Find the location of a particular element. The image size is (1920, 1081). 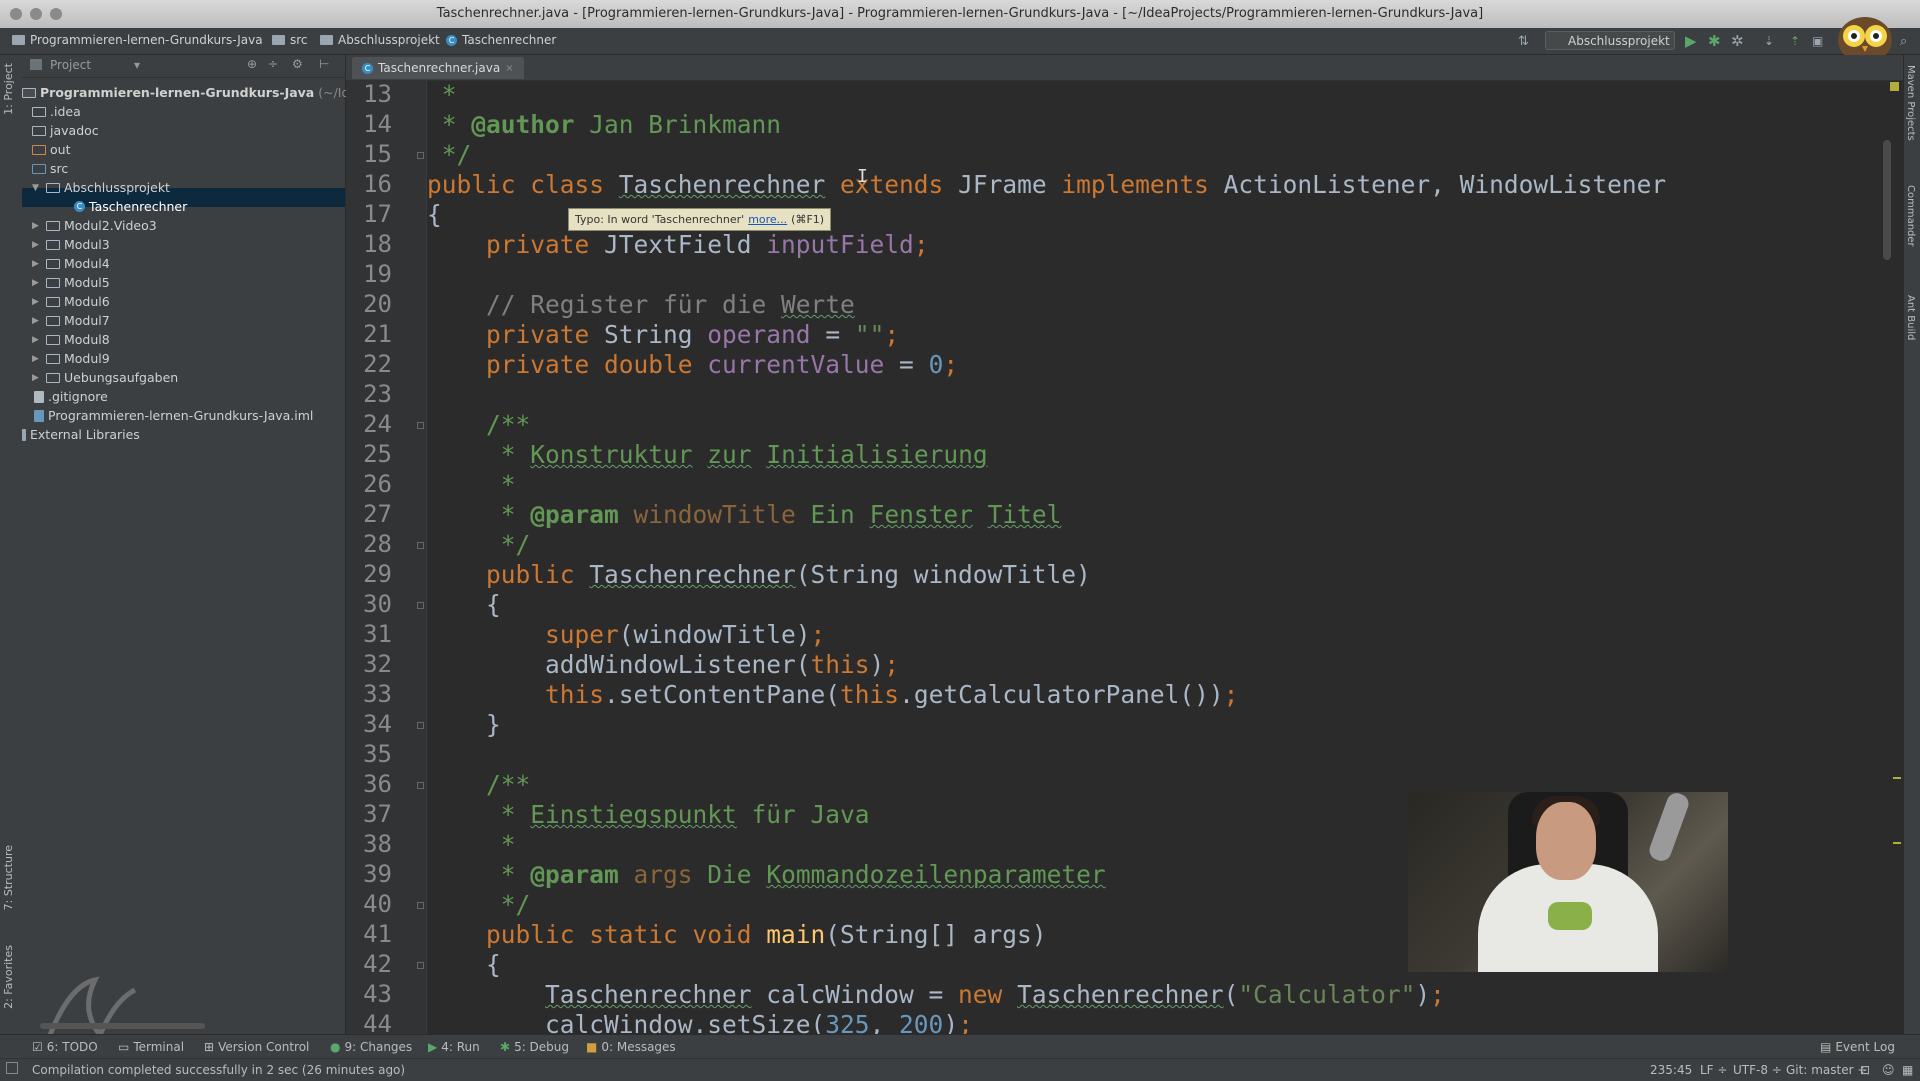

project-view-select: Project is located at coordinates (70, 65).